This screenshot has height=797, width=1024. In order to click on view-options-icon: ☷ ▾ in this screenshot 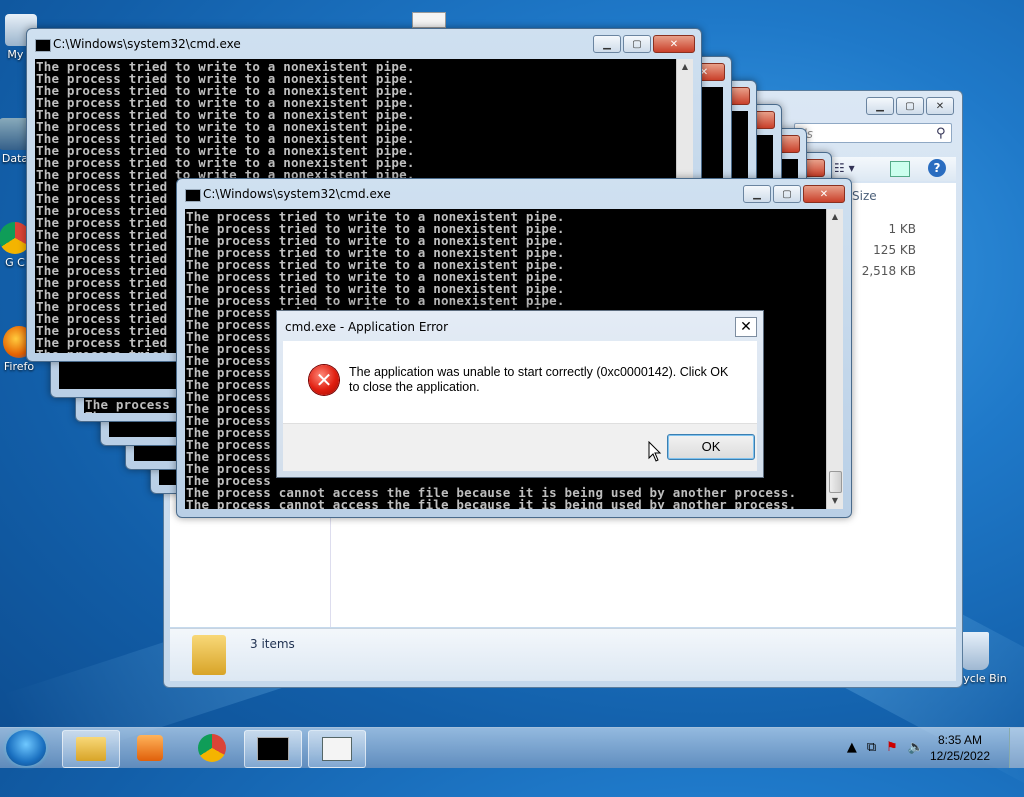, I will do `click(854, 169)`.